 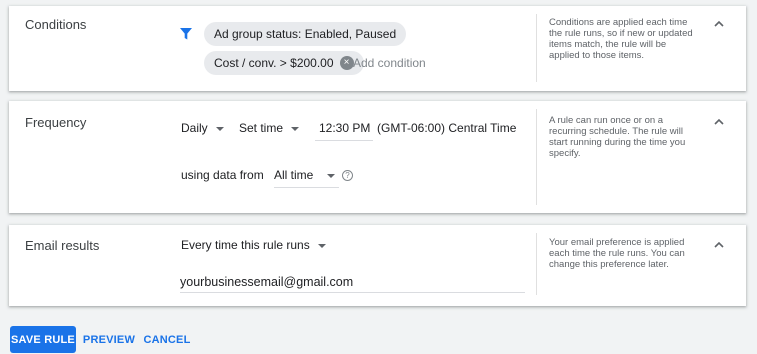 What do you see at coordinates (56, 122) in the screenshot?
I see `frequency-title: Frequency` at bounding box center [56, 122].